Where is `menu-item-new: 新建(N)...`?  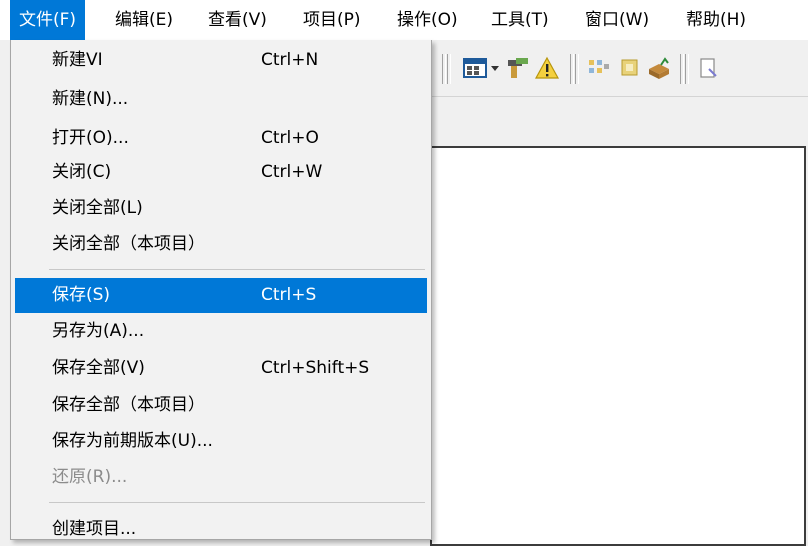 menu-item-new: 新建(N)... is located at coordinates (221, 99).